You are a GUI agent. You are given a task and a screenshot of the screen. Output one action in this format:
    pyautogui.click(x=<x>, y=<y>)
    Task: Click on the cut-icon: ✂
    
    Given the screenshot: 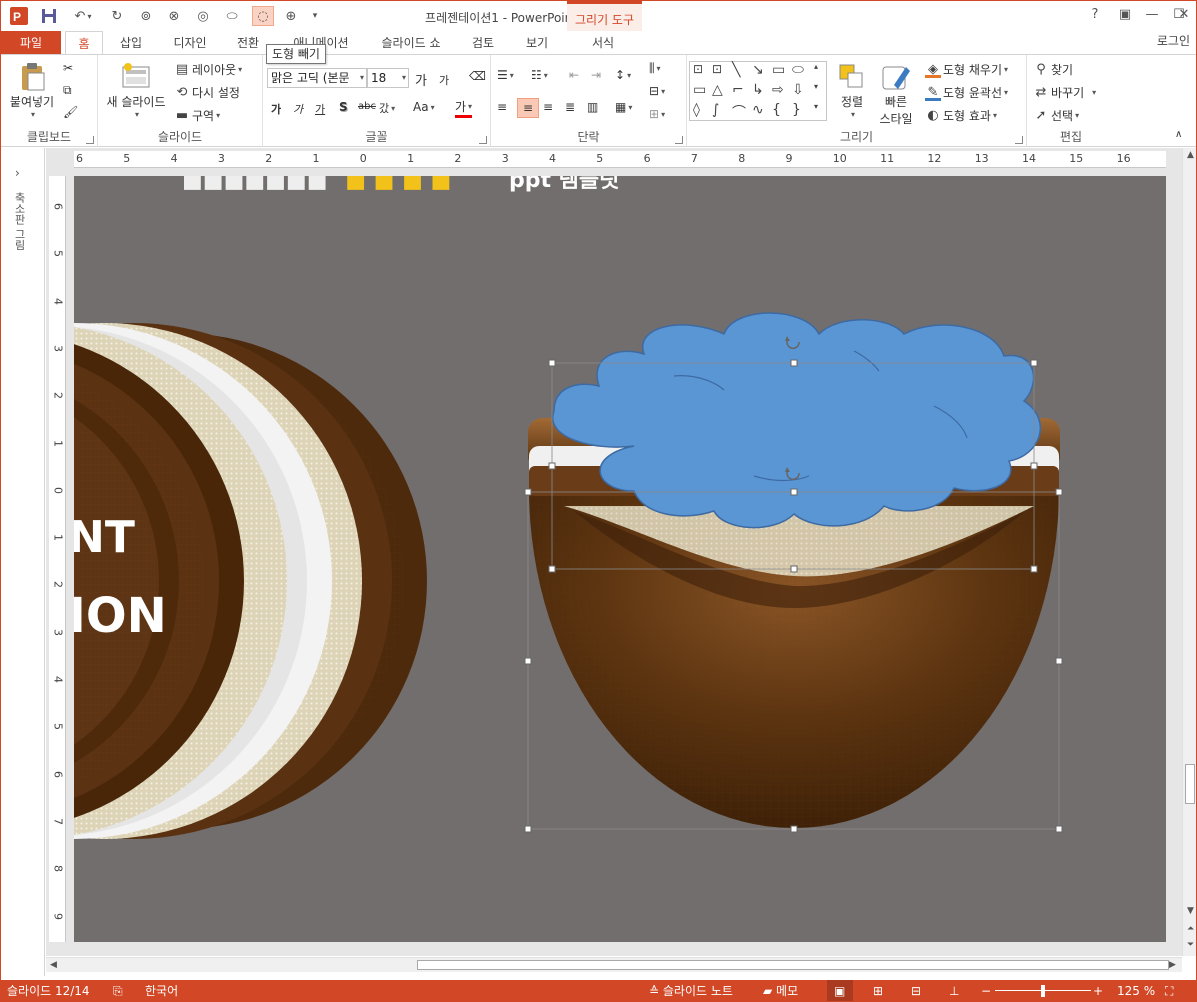 What is the action you would take?
    pyautogui.click(x=68, y=68)
    